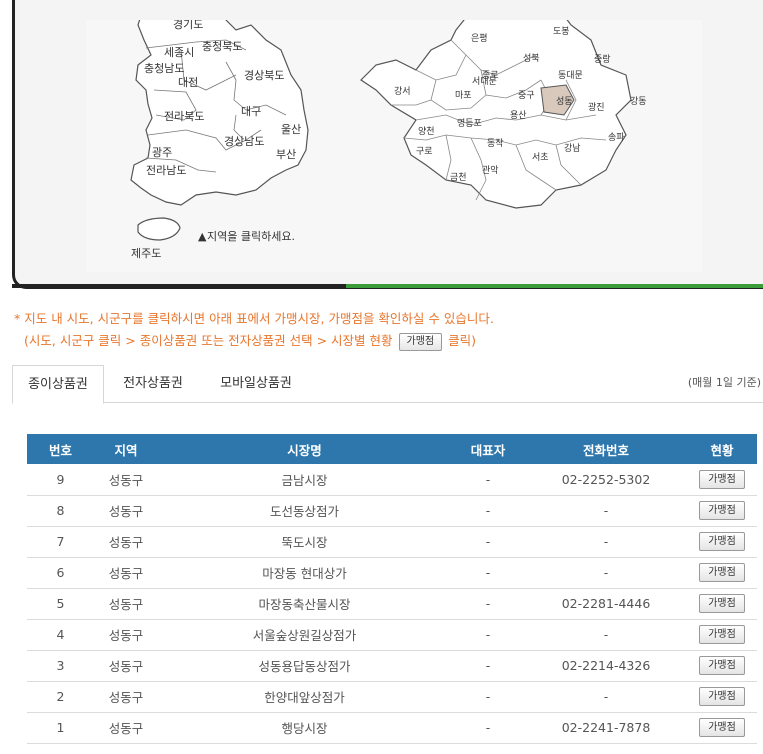 This screenshot has width=763, height=754. What do you see at coordinates (606, 449) in the screenshot?
I see `header-phone: 전화번호` at bounding box center [606, 449].